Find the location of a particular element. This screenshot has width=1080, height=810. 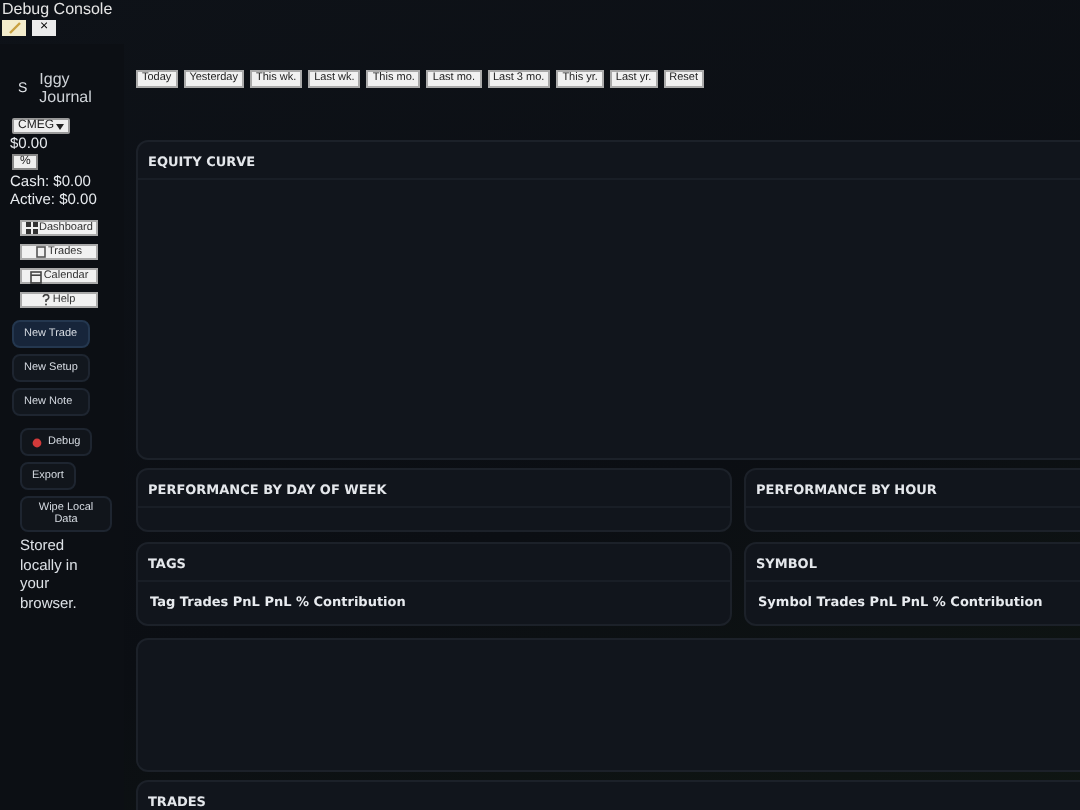

caret-icon is located at coordinates (60, 126).